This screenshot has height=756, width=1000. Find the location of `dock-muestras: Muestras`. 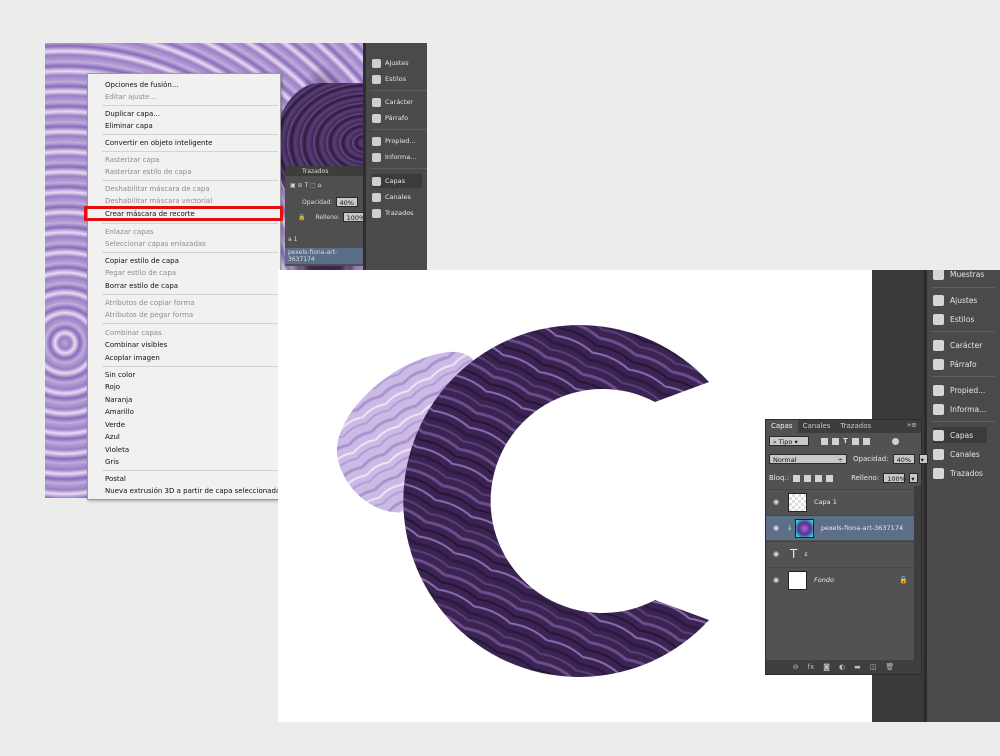

dock-muestras: Muestras is located at coordinates (958, 276).